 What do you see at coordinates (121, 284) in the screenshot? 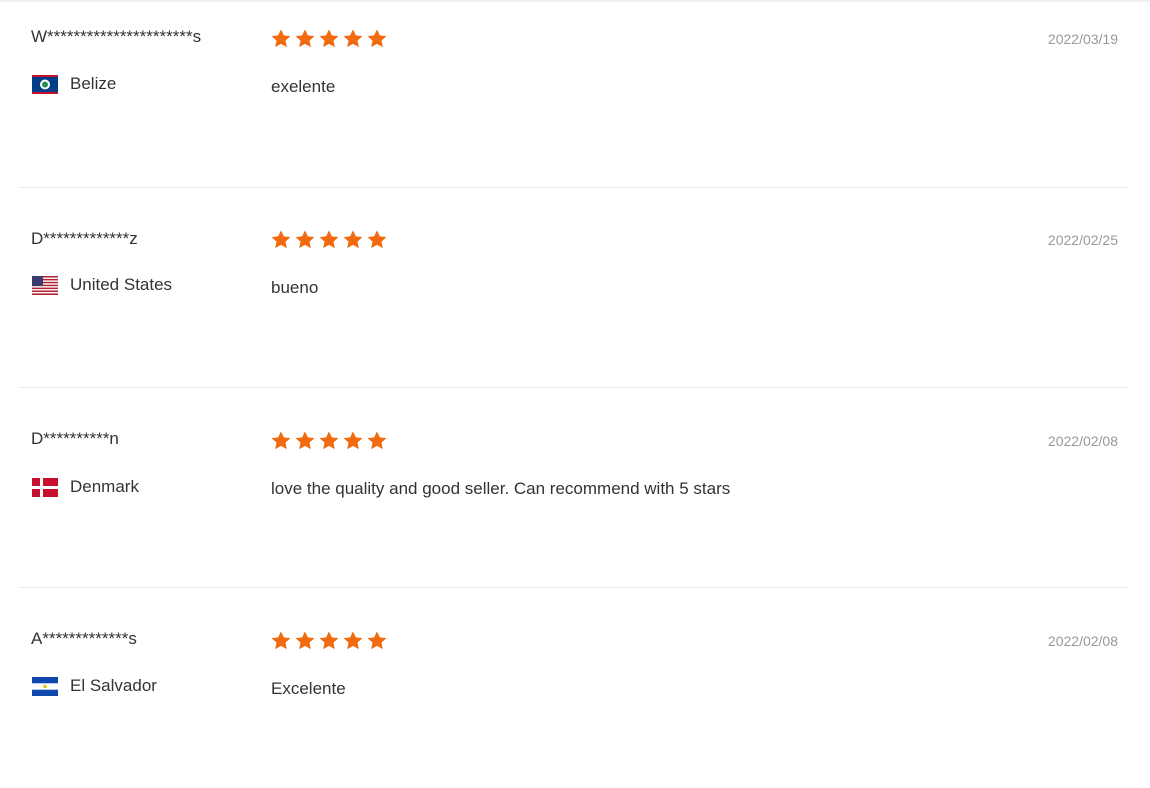
I see `country-name: United States` at bounding box center [121, 284].